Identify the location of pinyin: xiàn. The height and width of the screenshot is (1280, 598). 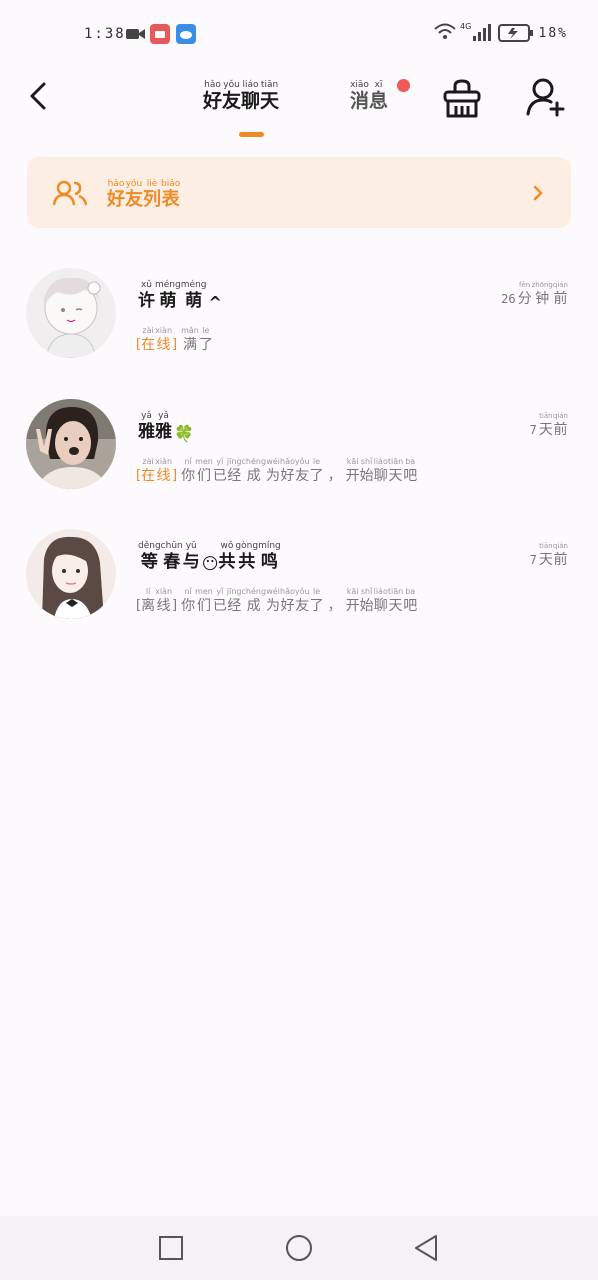
(164, 591).